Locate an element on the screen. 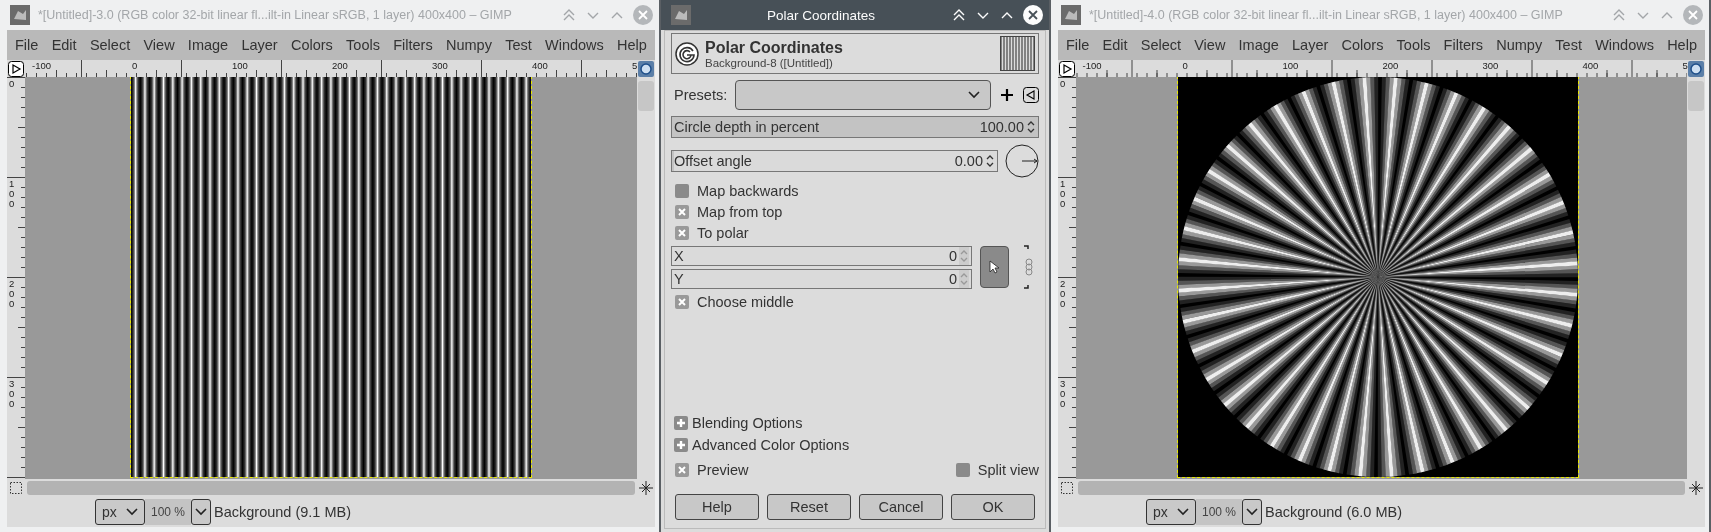  chain-icon is located at coordinates (1029, 267).